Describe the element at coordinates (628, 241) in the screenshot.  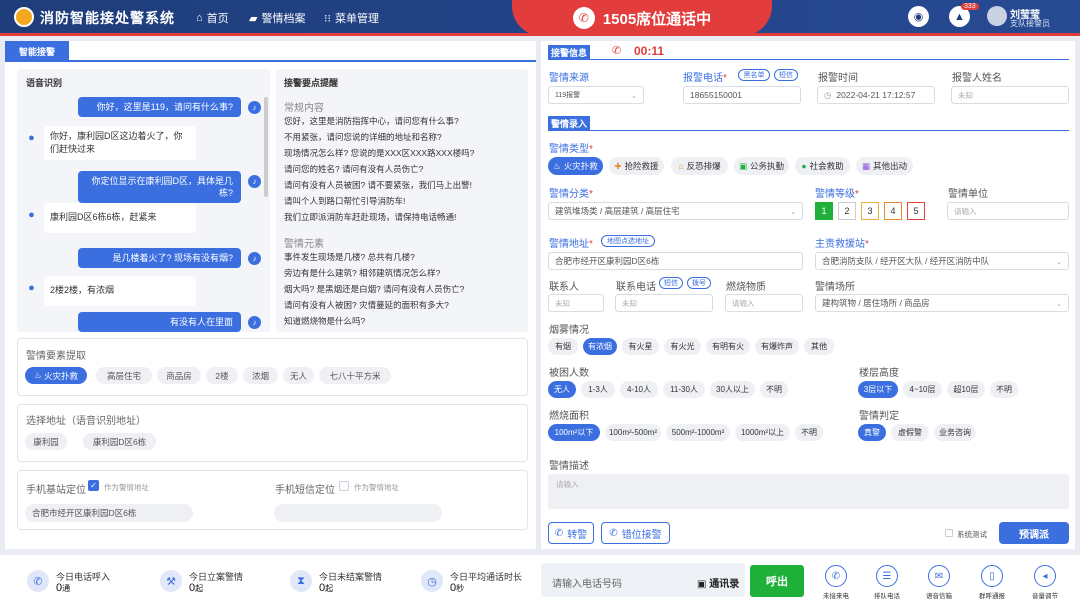
I see `map-pick-tag: 地图点选地址` at that location.